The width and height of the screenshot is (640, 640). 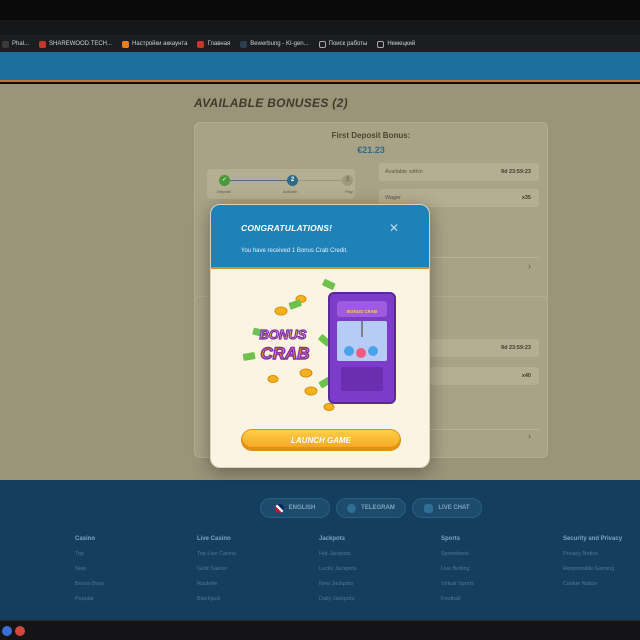 What do you see at coordinates (349, 191) in the screenshot?
I see `step-label: Play` at bounding box center [349, 191].